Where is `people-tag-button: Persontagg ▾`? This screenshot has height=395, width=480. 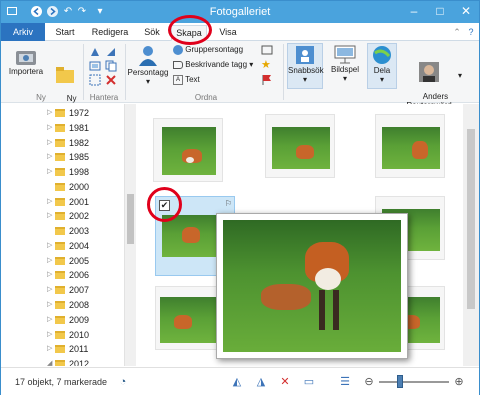
people-tag-button: Persontagg ▾ is located at coordinates (148, 65).